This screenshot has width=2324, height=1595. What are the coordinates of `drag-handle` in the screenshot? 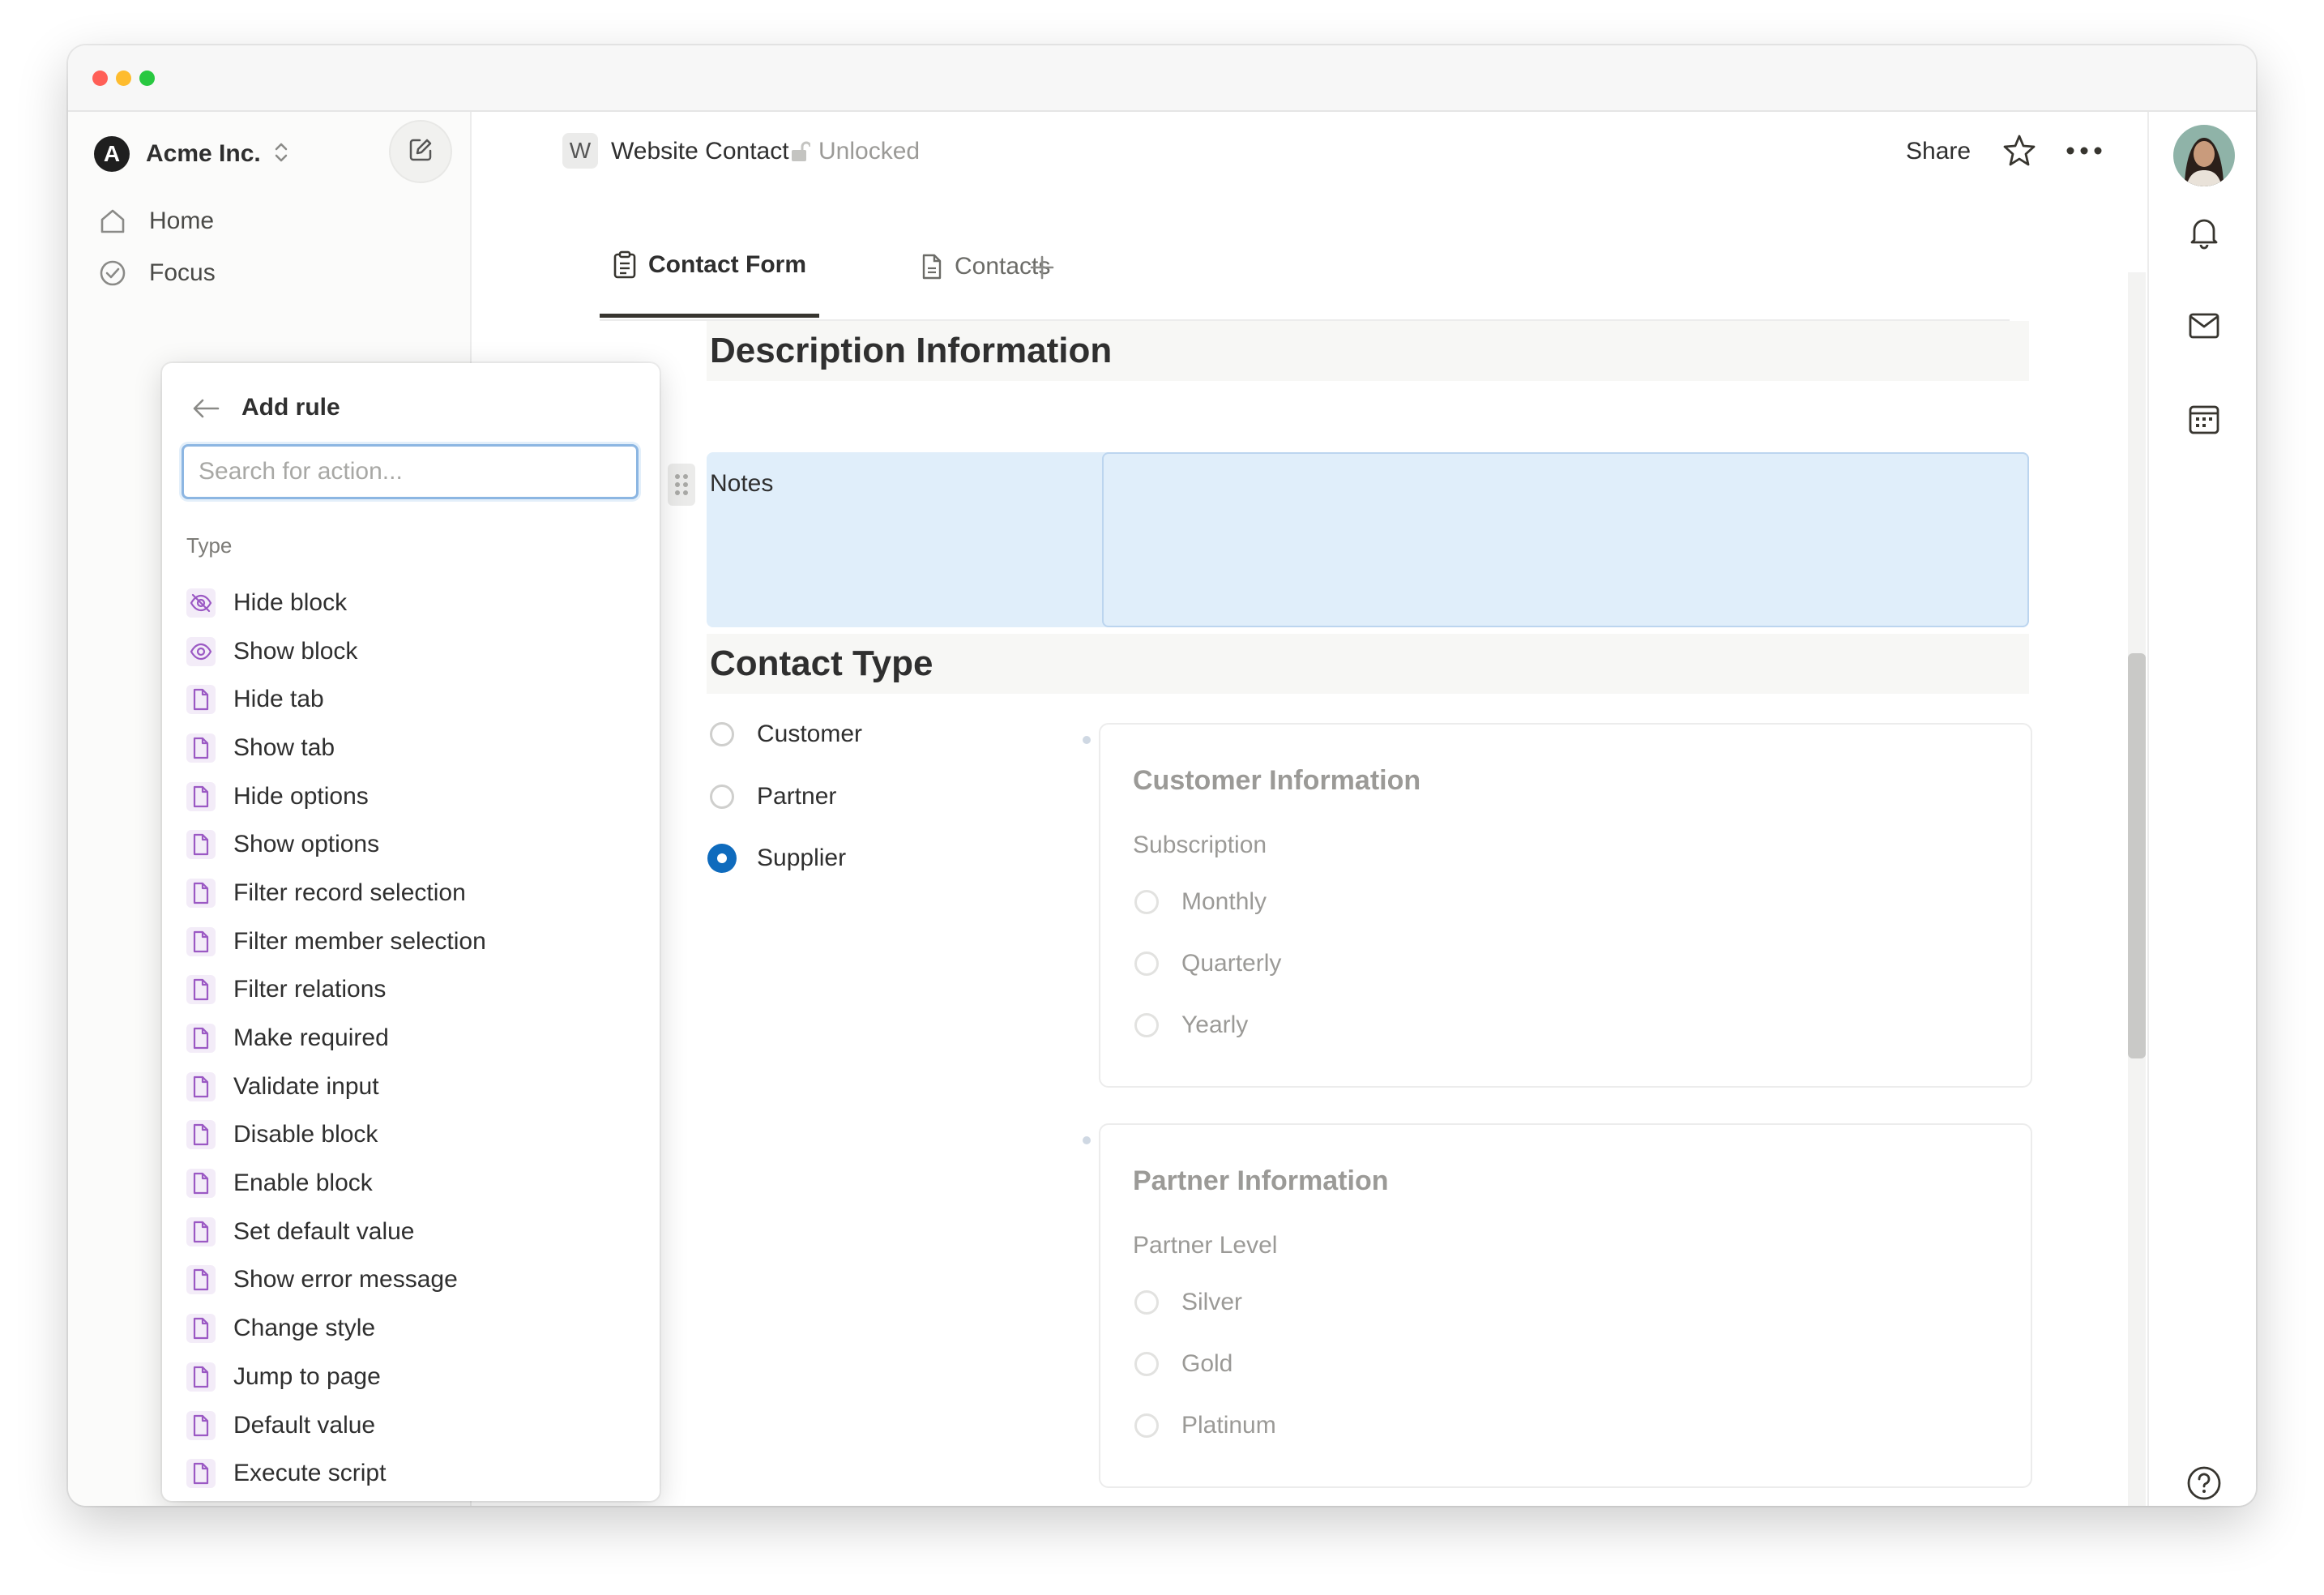 It's located at (681, 485).